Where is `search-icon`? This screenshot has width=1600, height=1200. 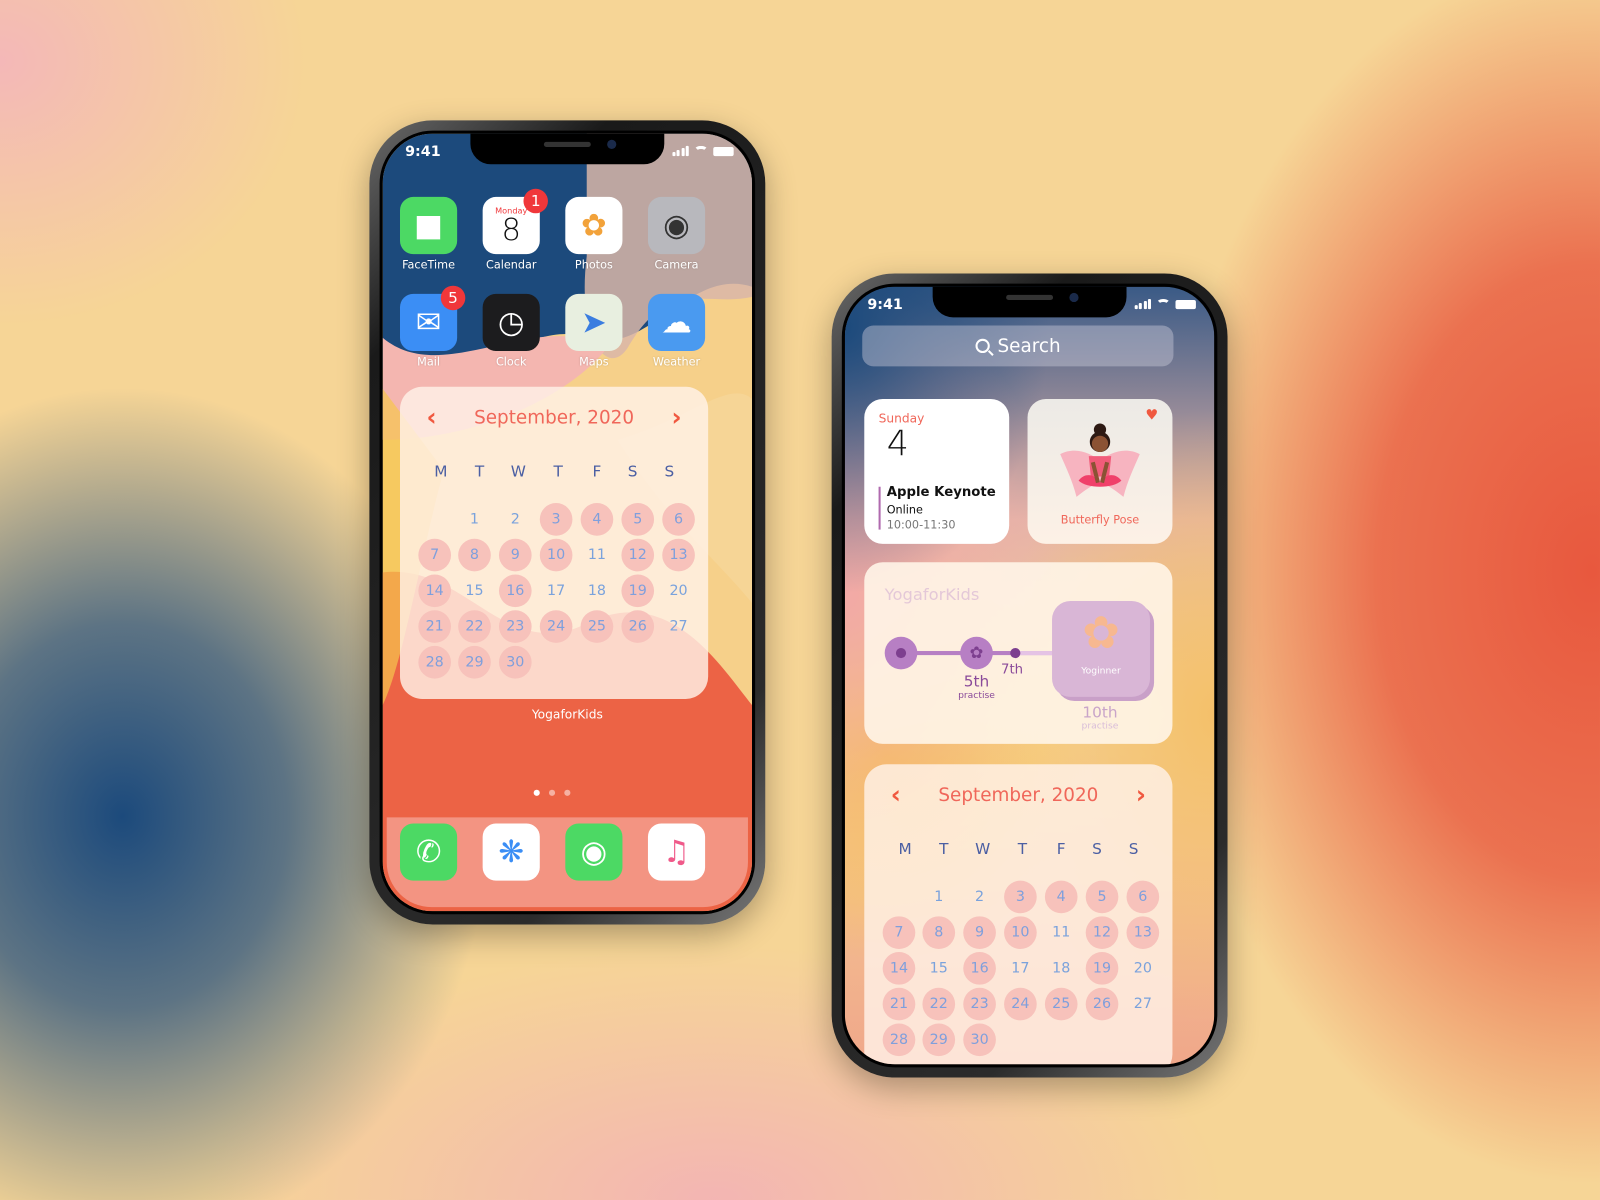
search-icon is located at coordinates (984, 347).